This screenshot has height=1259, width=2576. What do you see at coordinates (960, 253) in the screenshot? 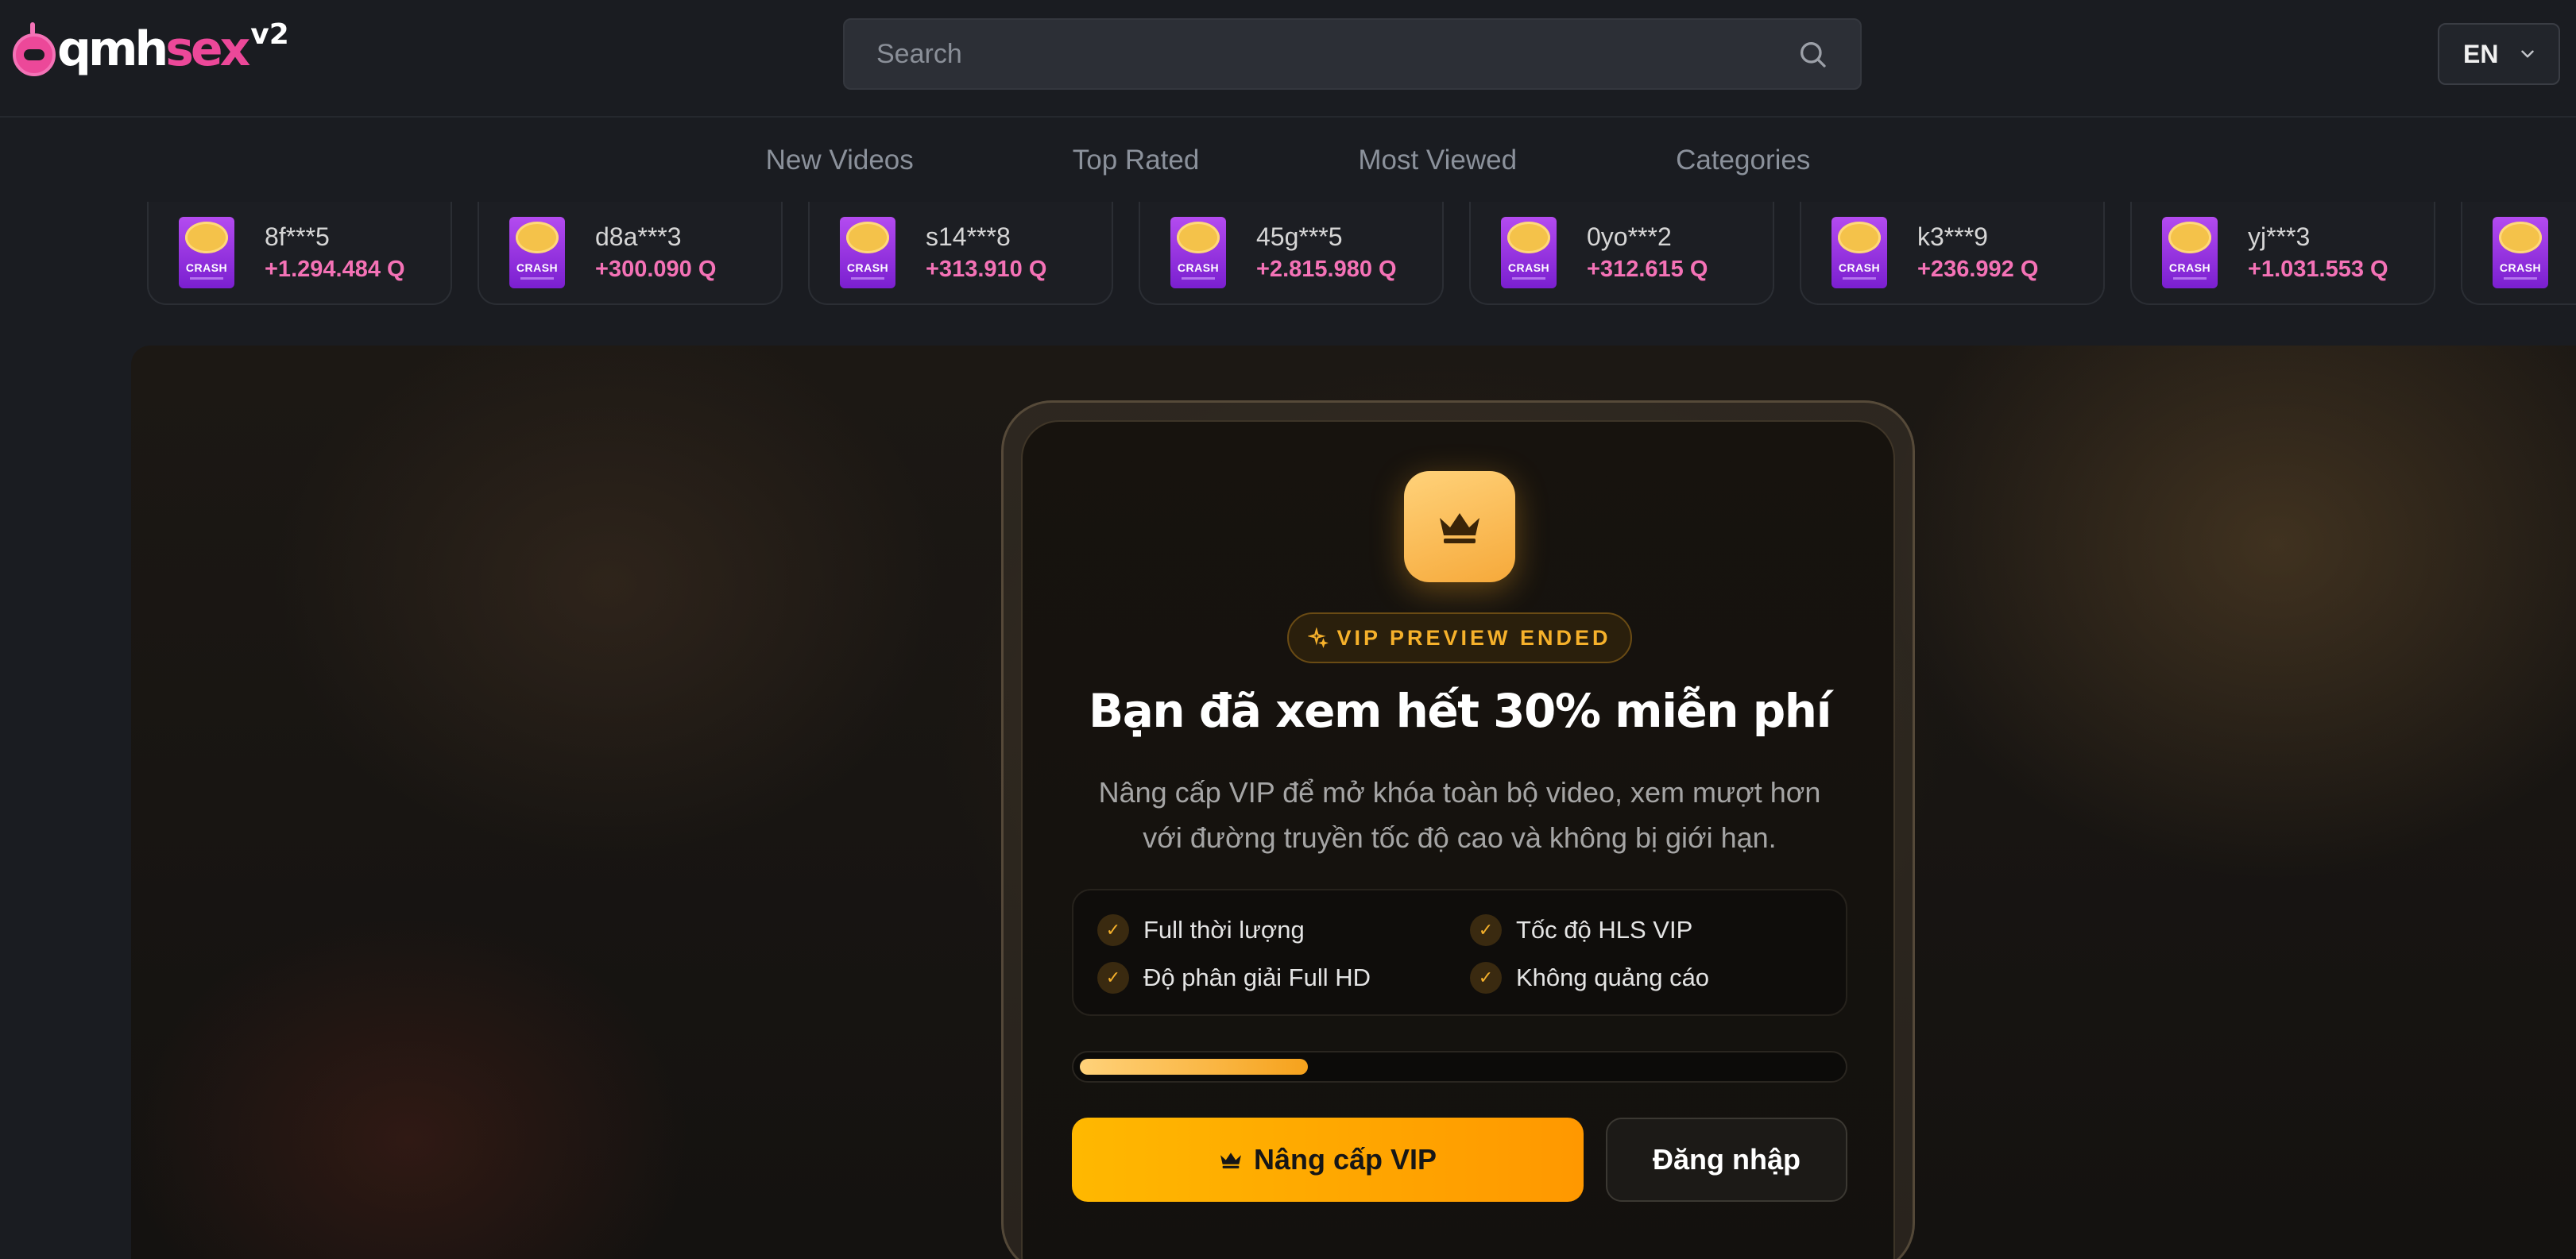
I see `ticker-item: CRASH s14***8 +313.910 Q` at bounding box center [960, 253].